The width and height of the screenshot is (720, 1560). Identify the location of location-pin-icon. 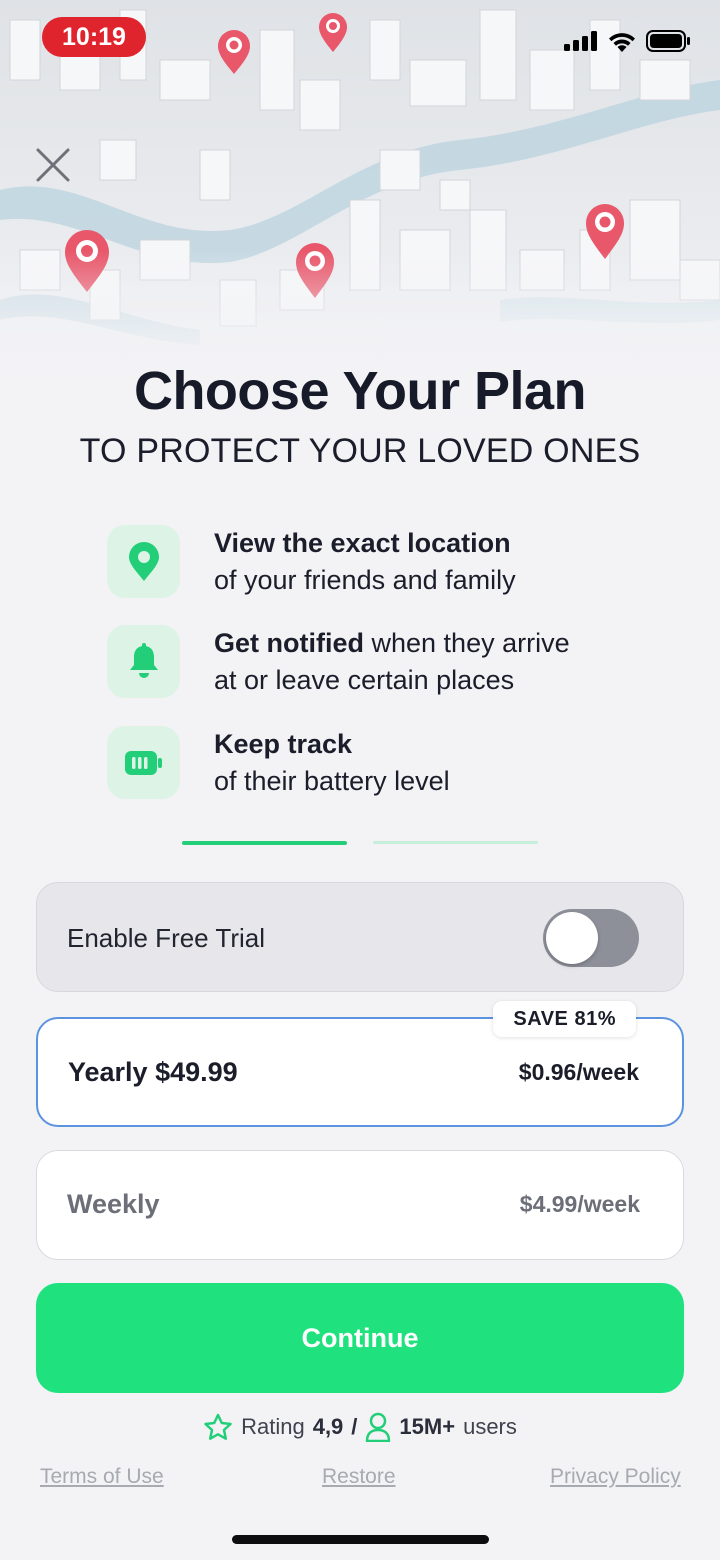
(143, 561).